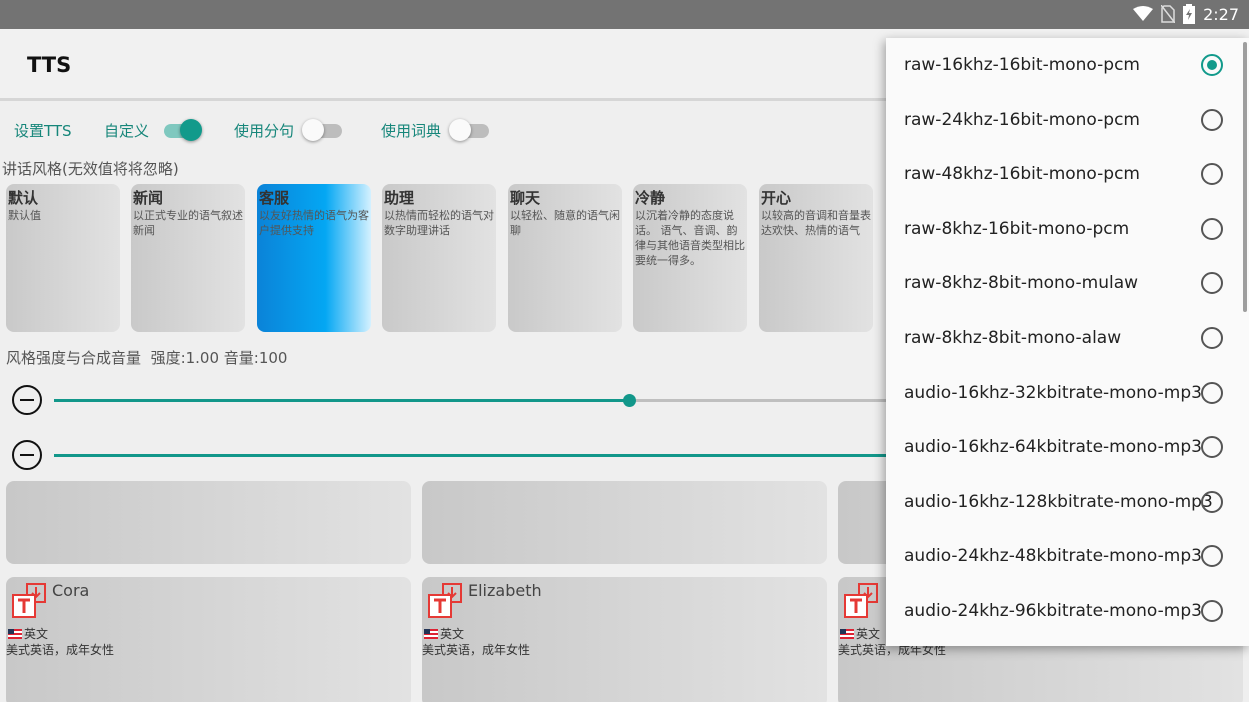  What do you see at coordinates (24, 215) in the screenshot?
I see `style-card-desc: 默认值` at bounding box center [24, 215].